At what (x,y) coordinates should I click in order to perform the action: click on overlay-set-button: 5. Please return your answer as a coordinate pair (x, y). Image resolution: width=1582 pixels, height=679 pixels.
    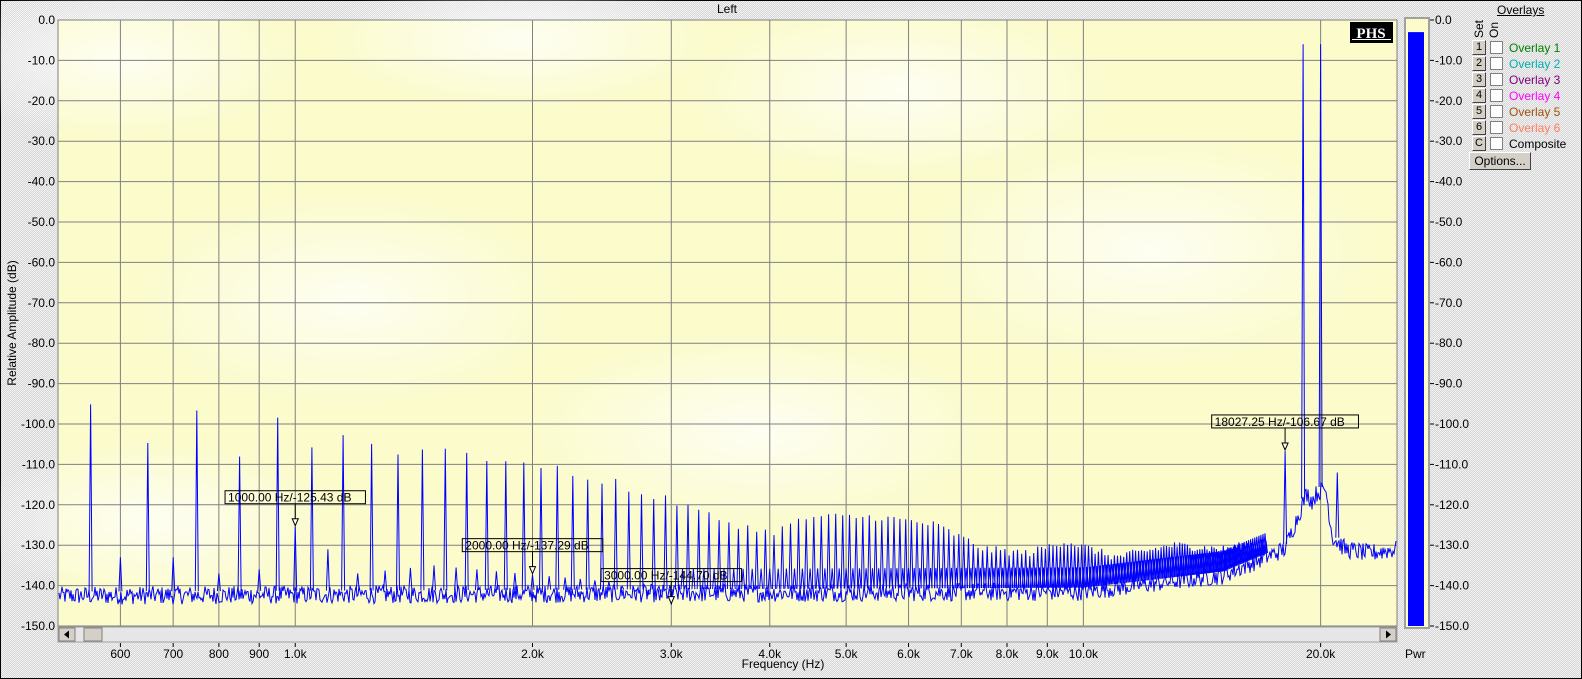
    Looking at the image, I should click on (1479, 111).